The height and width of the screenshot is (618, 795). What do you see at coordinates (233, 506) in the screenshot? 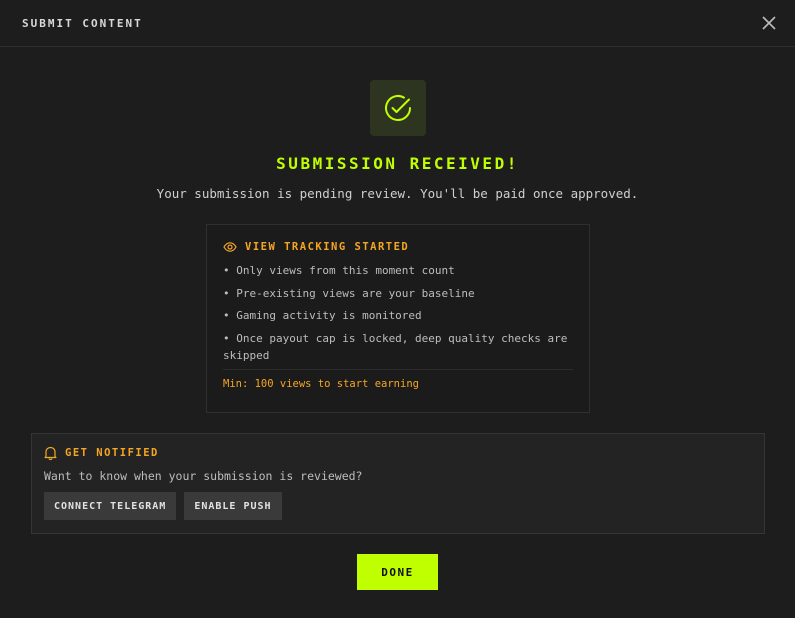
I see `enable-push-button: ENABLE PUSH` at bounding box center [233, 506].